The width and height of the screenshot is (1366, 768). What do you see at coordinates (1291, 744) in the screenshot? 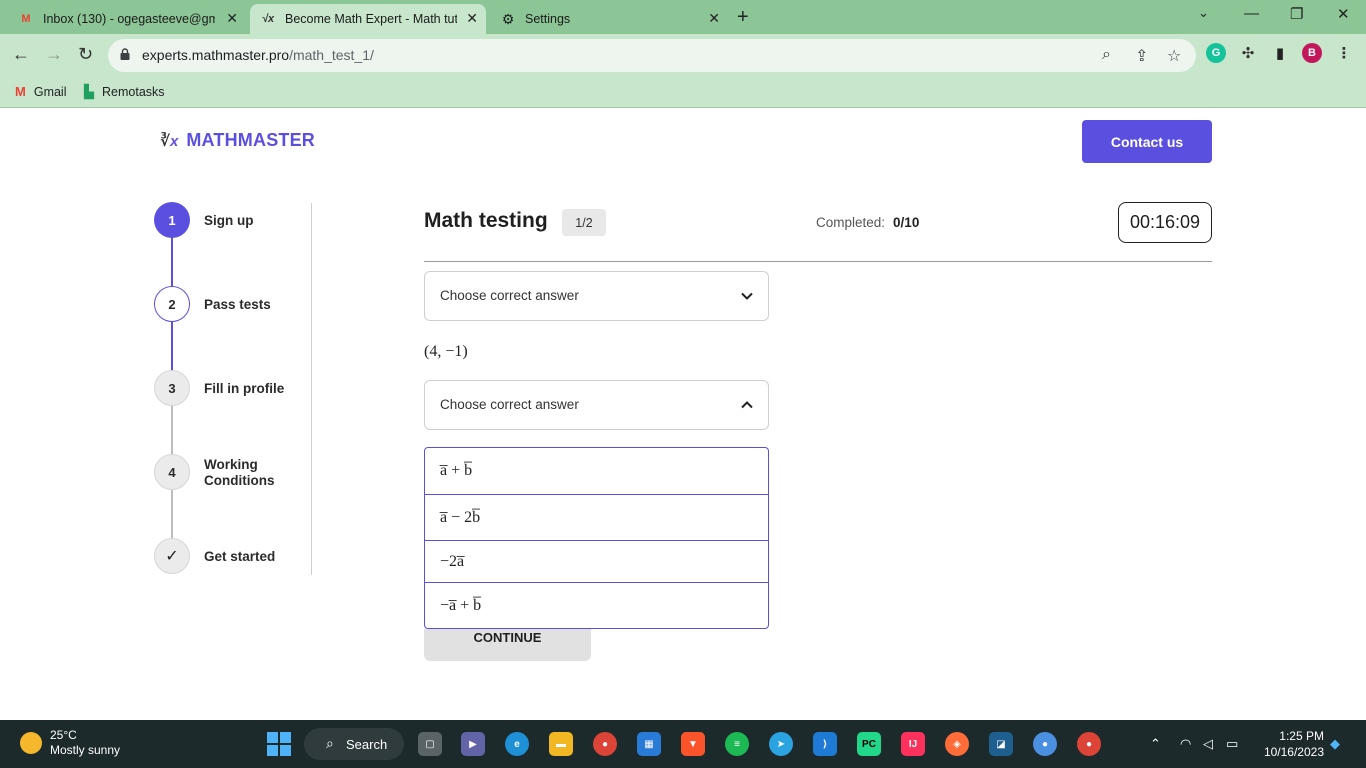
I see `system-clock: 1:25 PM 10/16/2023` at bounding box center [1291, 744].